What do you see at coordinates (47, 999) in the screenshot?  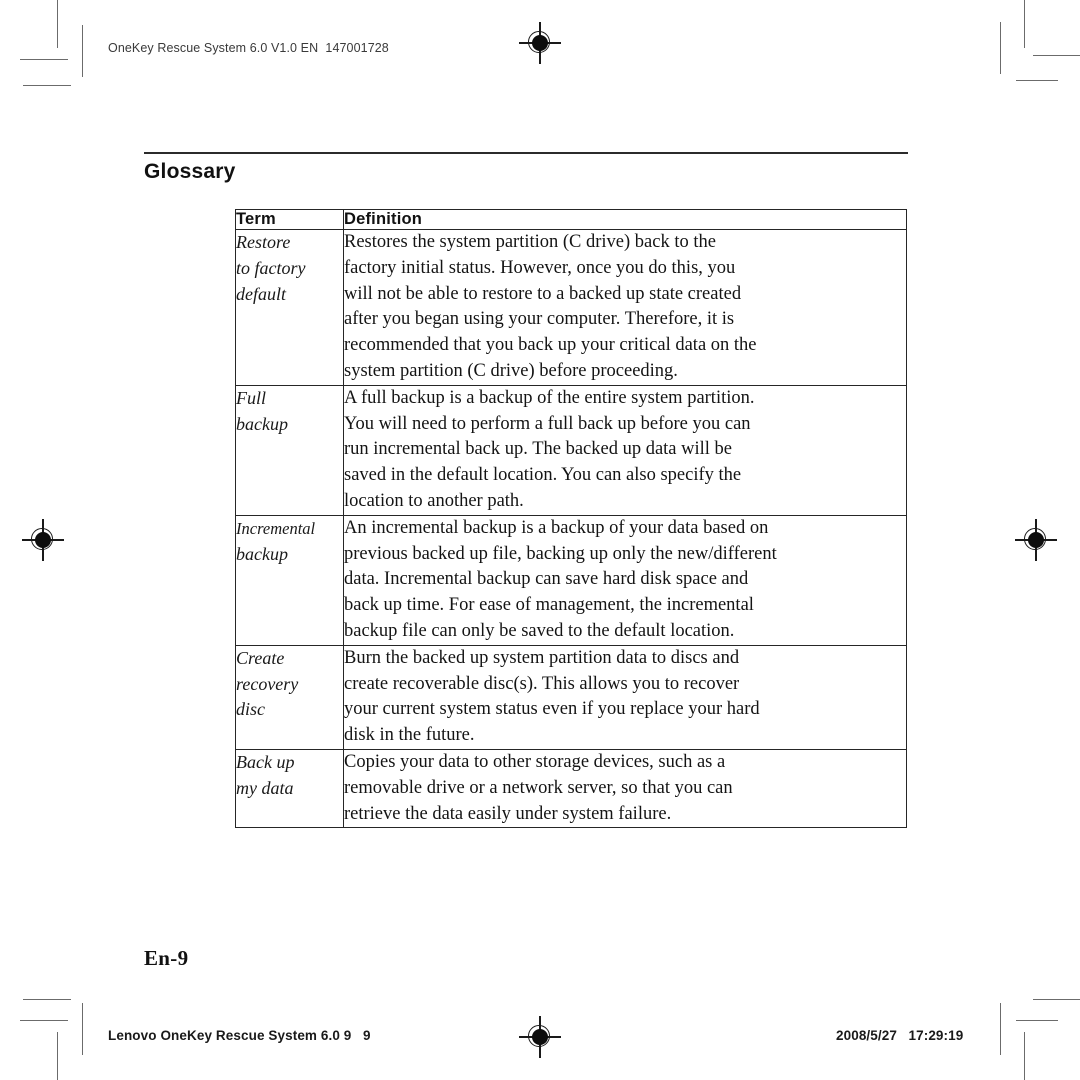 I see `crop-mark-bottom-left-outer-horizontal` at bounding box center [47, 999].